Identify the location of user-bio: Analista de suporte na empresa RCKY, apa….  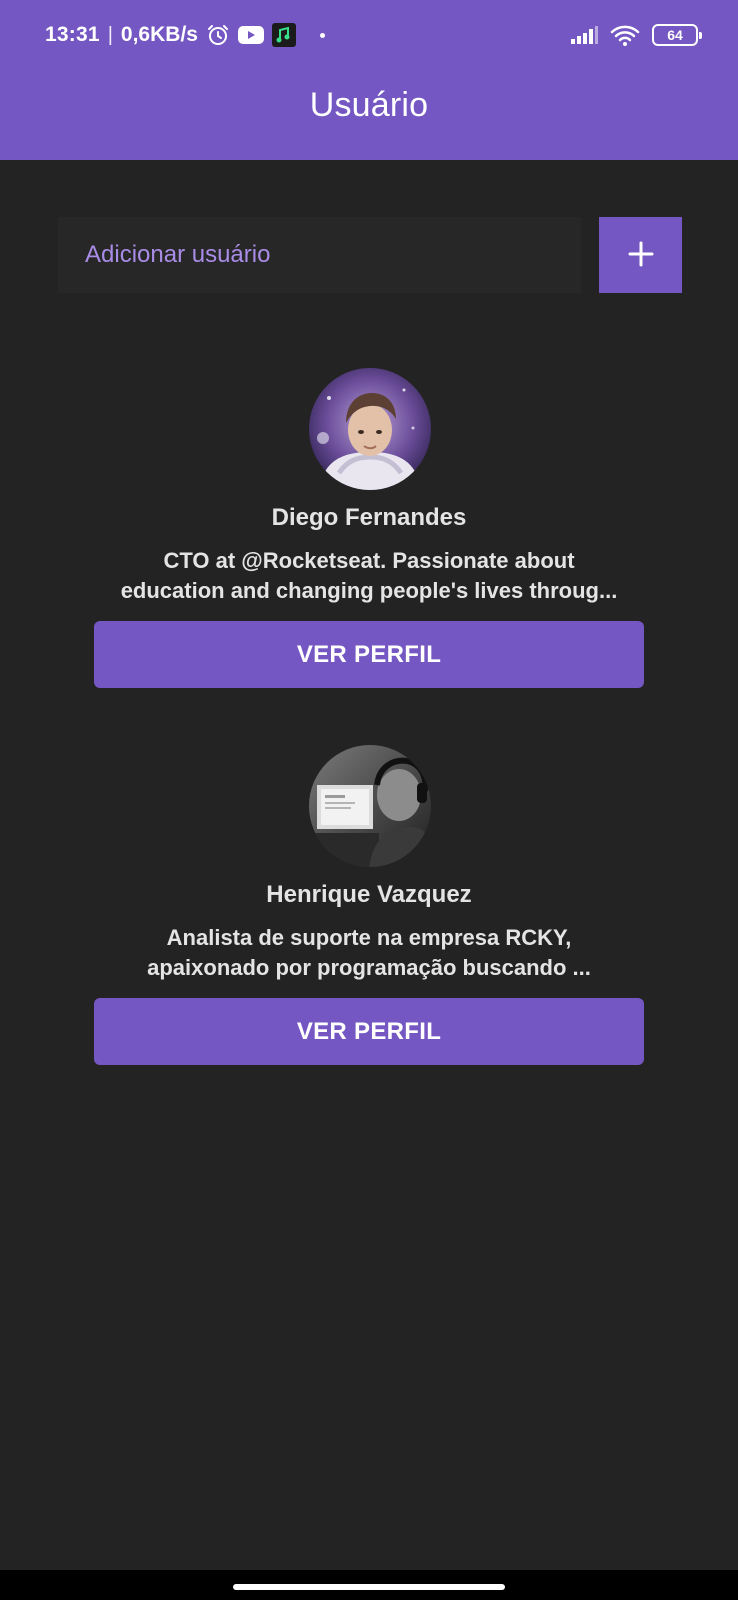
(369, 953).